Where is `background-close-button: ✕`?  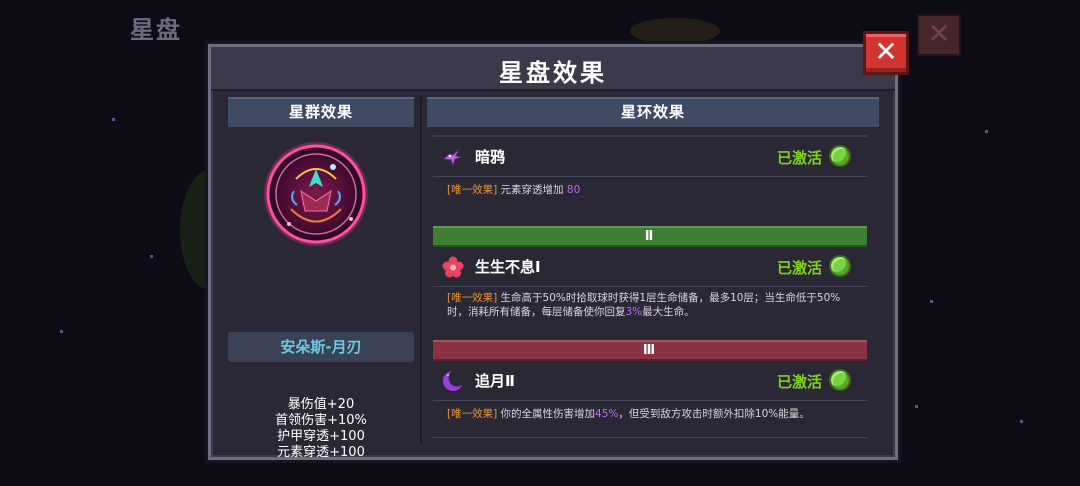
background-close-button: ✕ is located at coordinates (939, 35).